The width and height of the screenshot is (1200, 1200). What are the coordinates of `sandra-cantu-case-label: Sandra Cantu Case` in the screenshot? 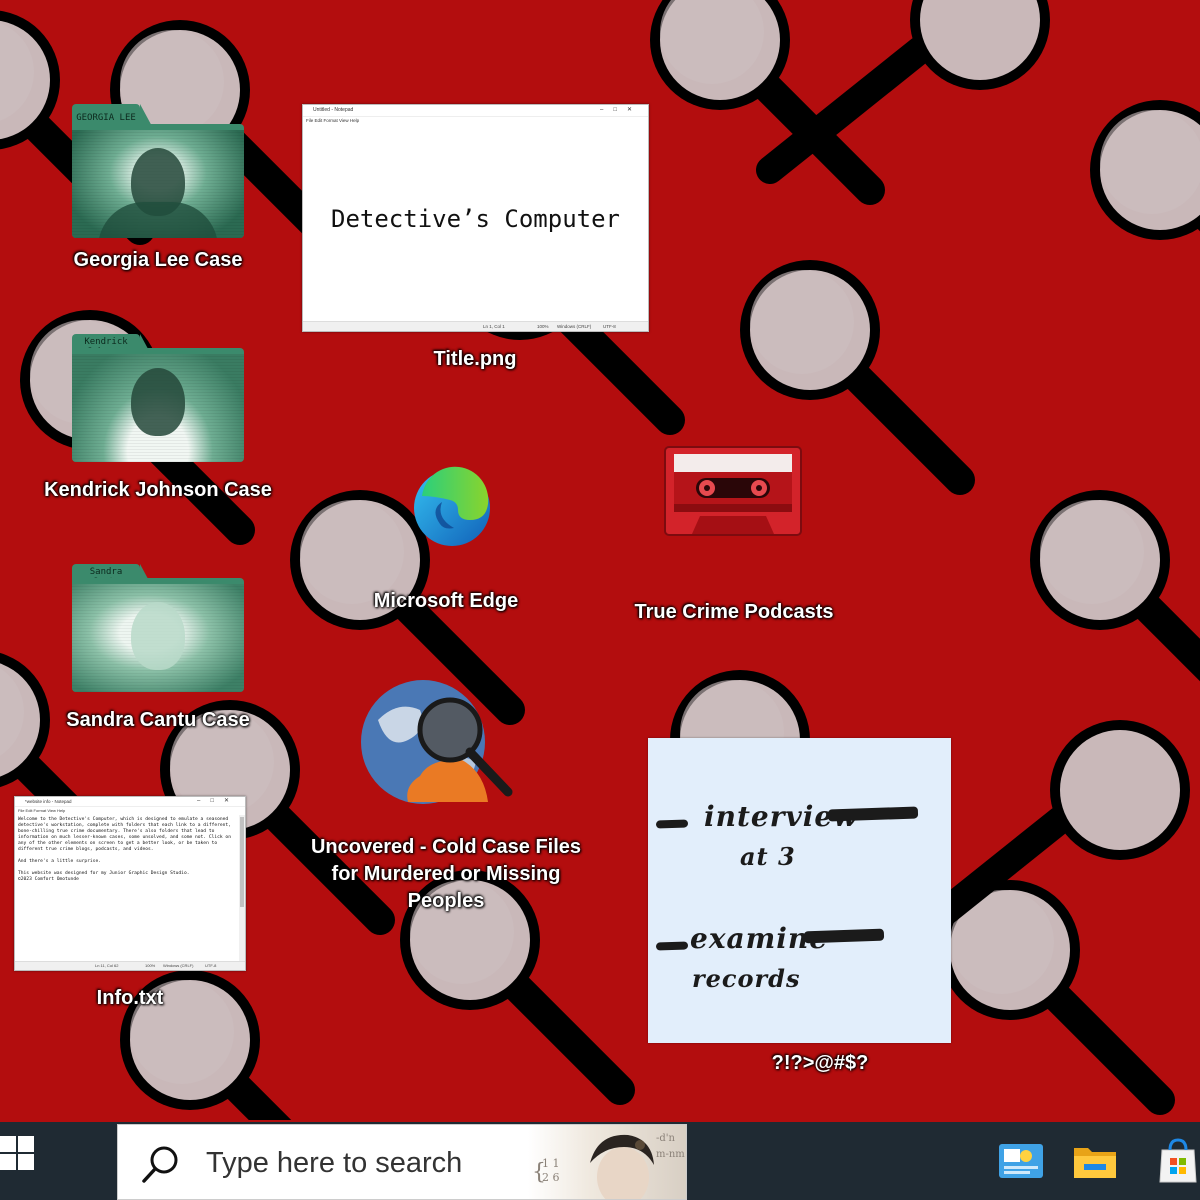 It's located at (158, 720).